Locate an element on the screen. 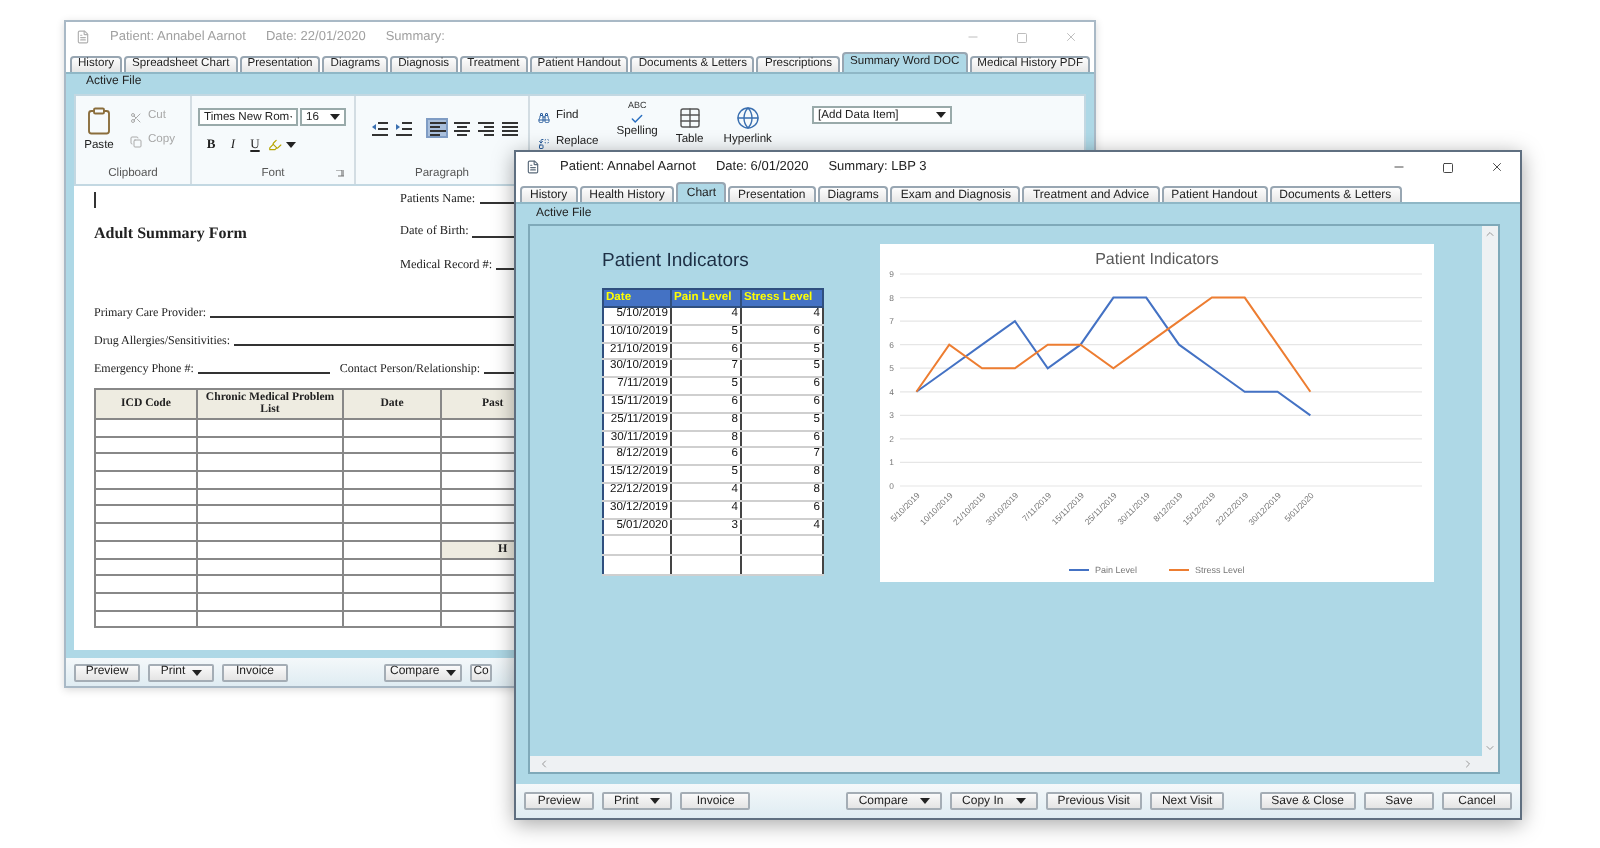 The image size is (1600, 848). text-cursor is located at coordinates (95, 200).